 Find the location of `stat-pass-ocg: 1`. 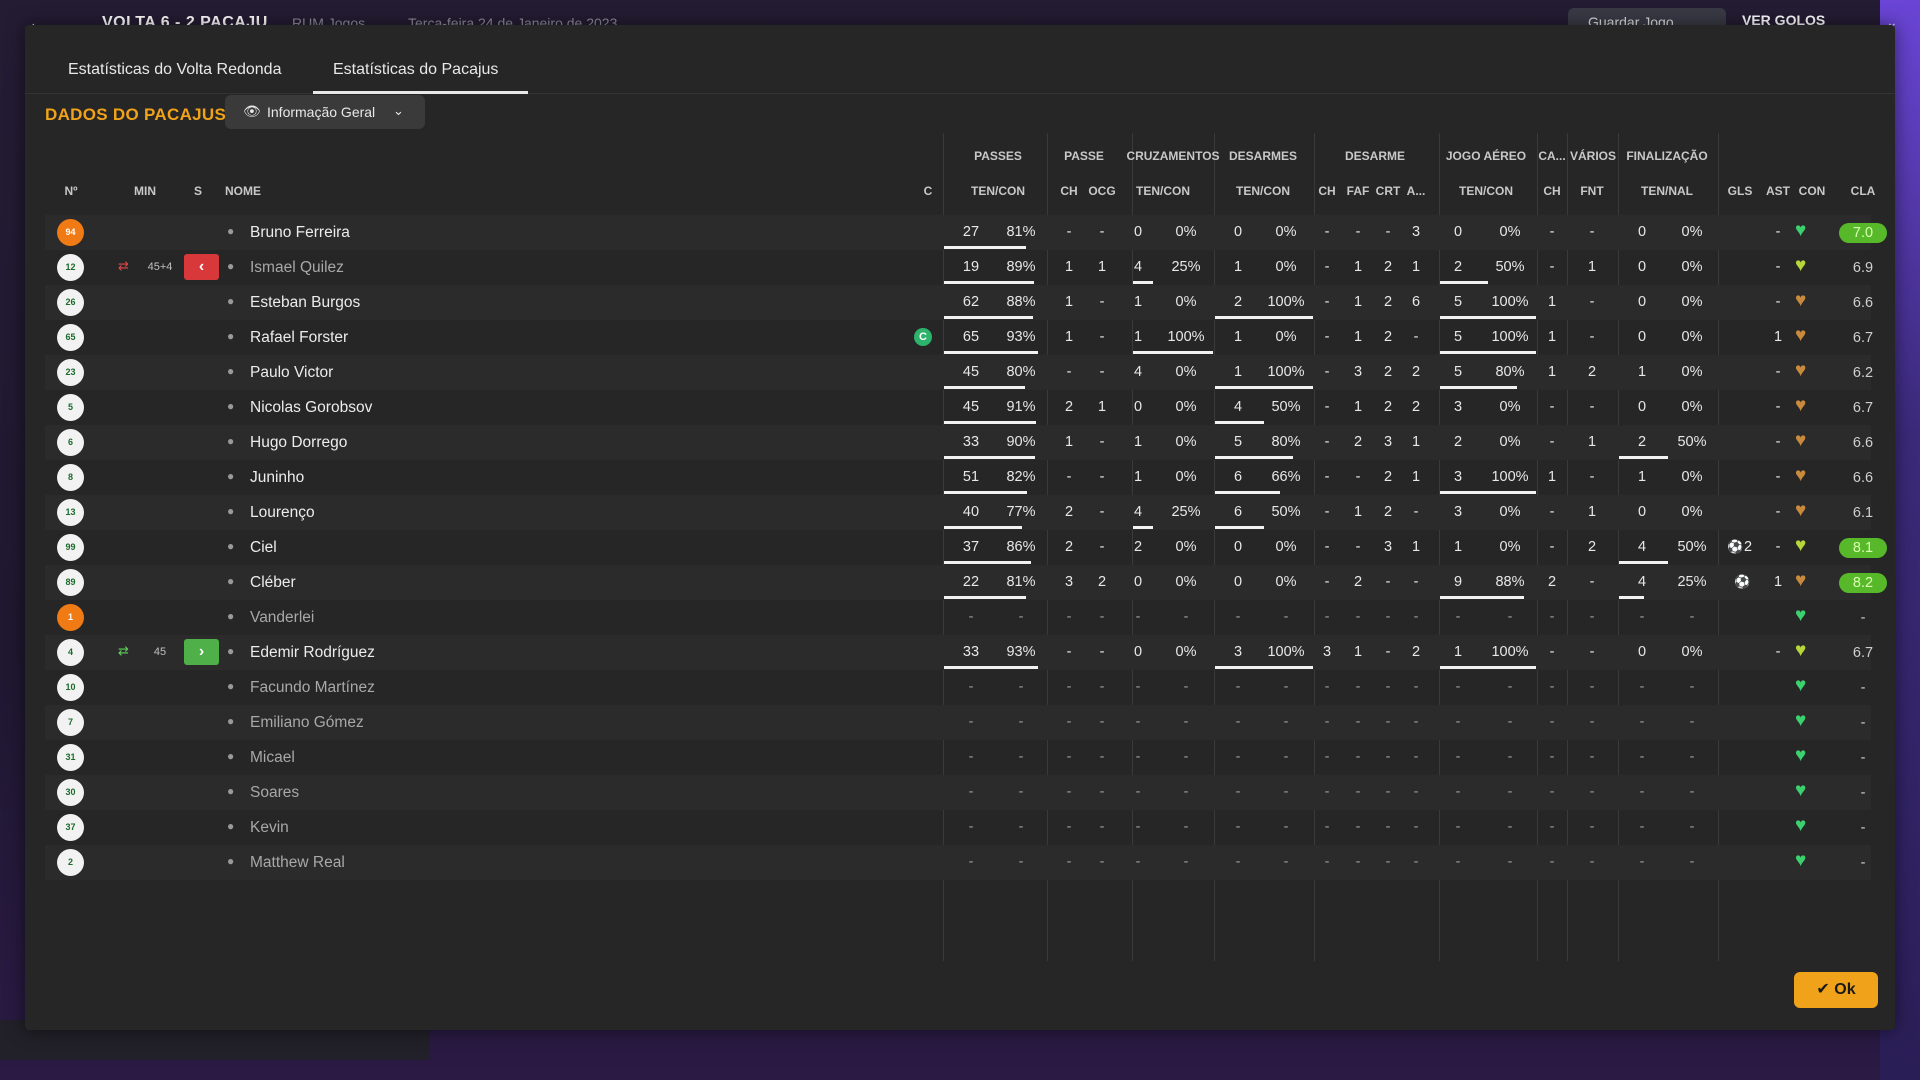

stat-pass-ocg: 1 is located at coordinates (1102, 267).